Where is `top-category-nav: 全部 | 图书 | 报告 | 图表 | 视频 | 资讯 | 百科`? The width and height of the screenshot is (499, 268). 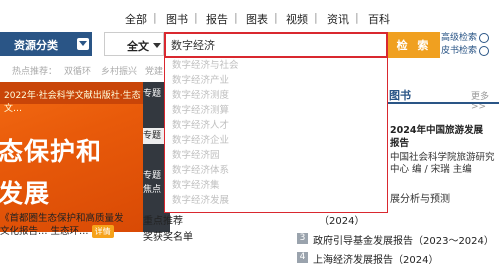
top-category-nav: 全部 | 图书 | 报告 | 图表 | 视频 | 资讯 | 百科 is located at coordinates (249, 15).